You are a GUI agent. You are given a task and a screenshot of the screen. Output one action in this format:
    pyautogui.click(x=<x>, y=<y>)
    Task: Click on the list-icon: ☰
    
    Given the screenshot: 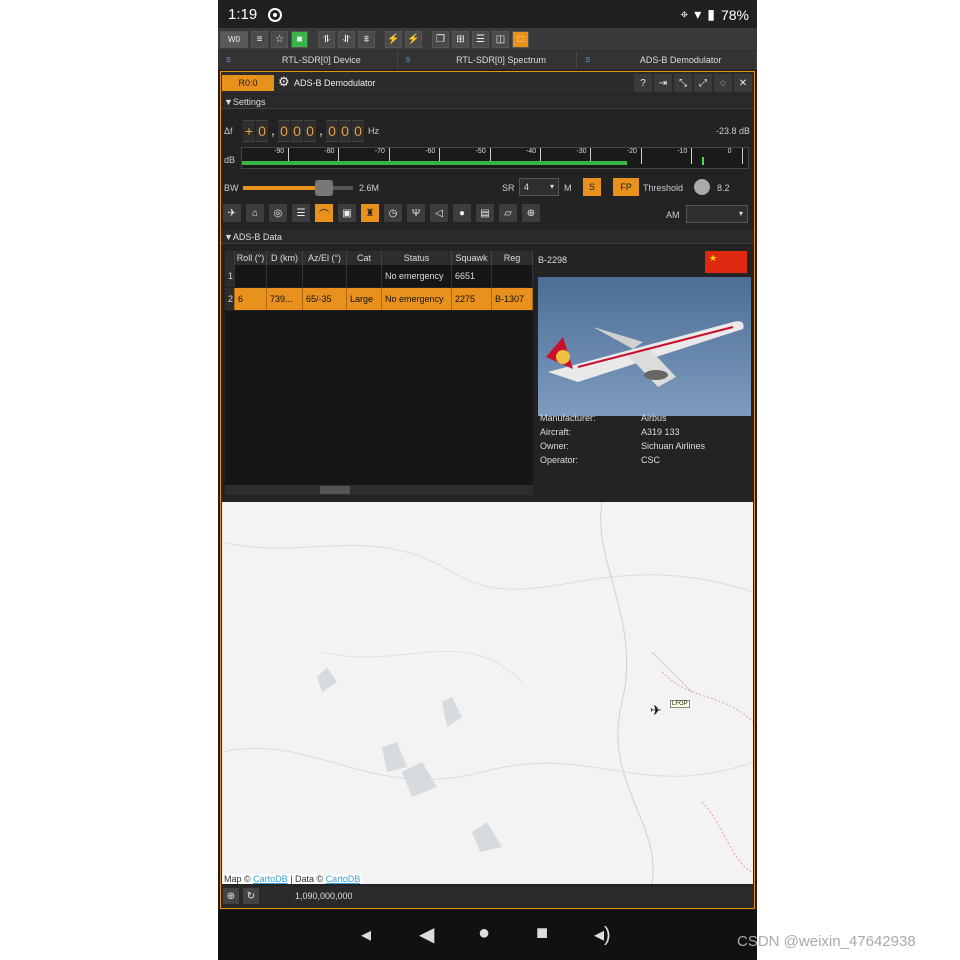 What is the action you would take?
    pyautogui.click(x=301, y=213)
    